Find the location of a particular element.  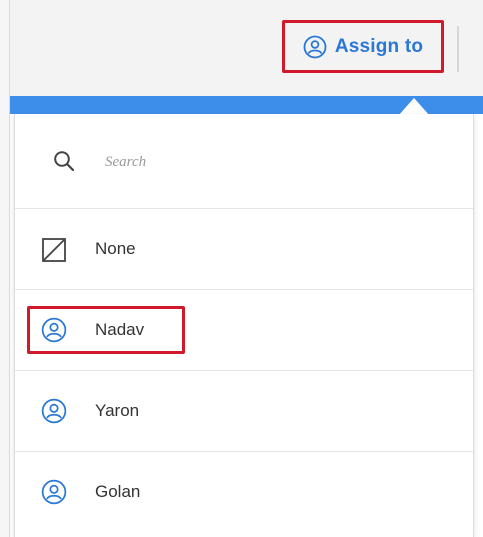

assign-to-label: Assign to is located at coordinates (379, 46).